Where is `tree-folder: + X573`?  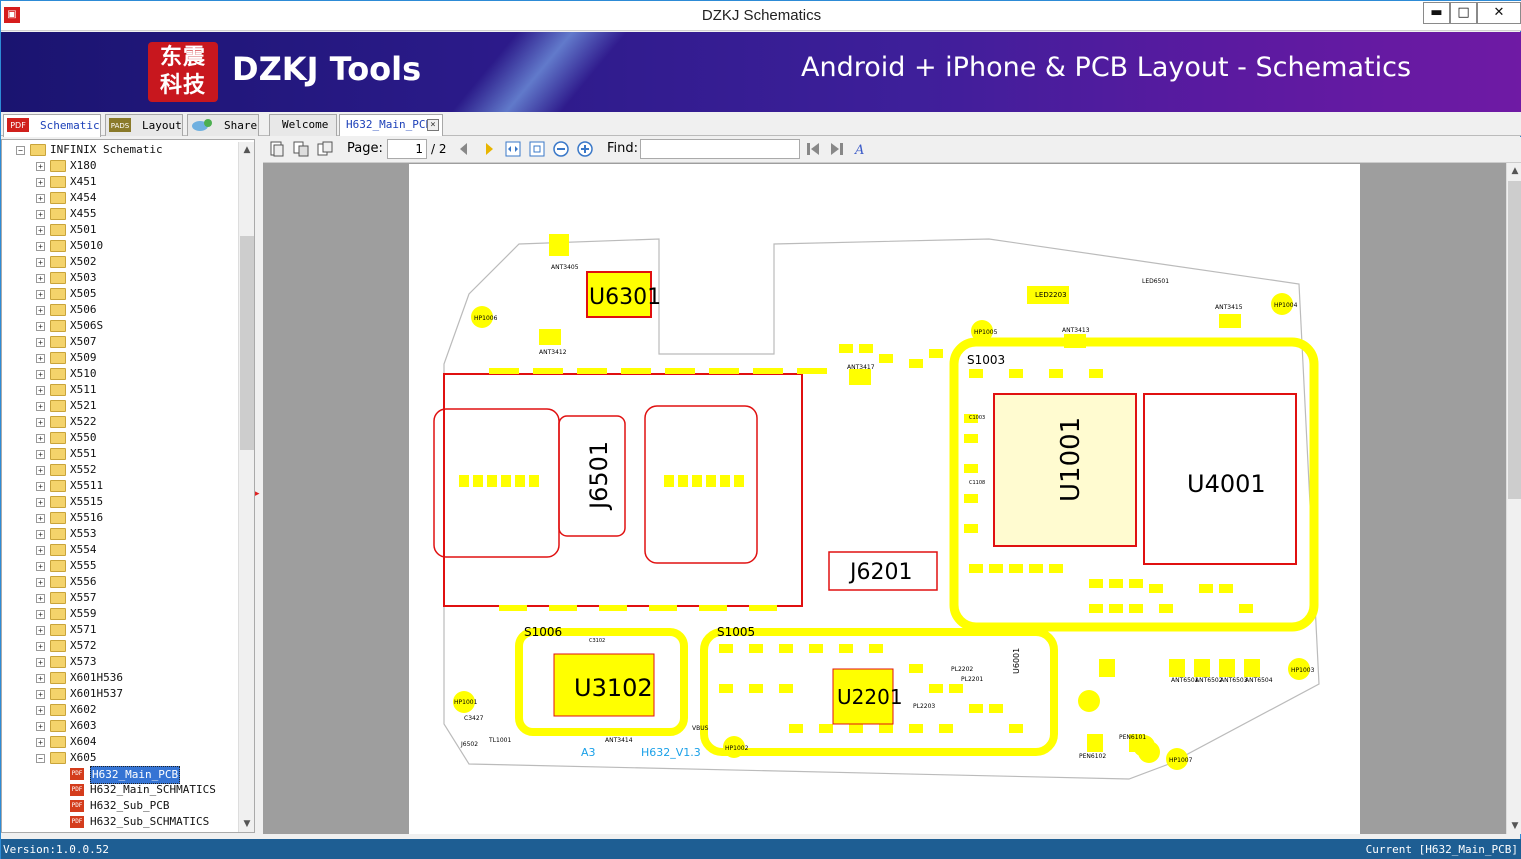
tree-folder: + X573 is located at coordinates (136, 662).